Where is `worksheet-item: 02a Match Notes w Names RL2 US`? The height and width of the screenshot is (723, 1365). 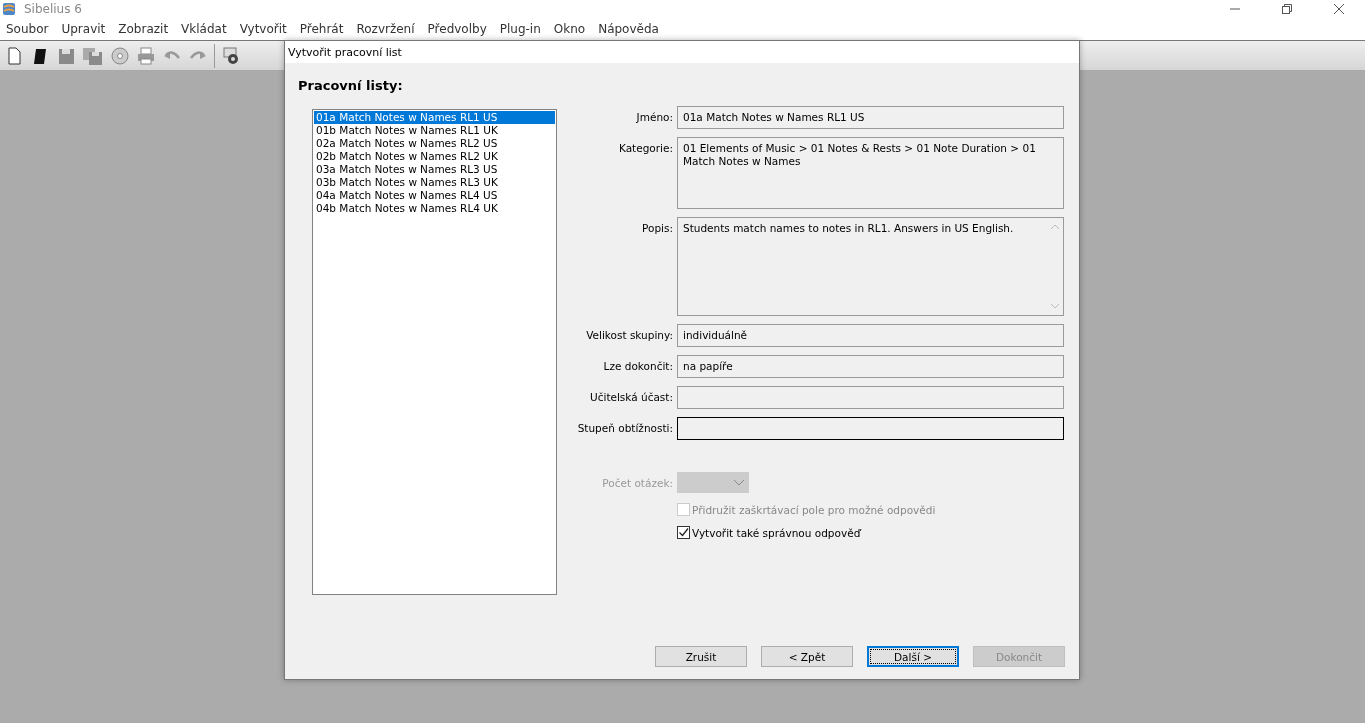
worksheet-item: 02a Match Notes w Names RL2 US is located at coordinates (434, 143).